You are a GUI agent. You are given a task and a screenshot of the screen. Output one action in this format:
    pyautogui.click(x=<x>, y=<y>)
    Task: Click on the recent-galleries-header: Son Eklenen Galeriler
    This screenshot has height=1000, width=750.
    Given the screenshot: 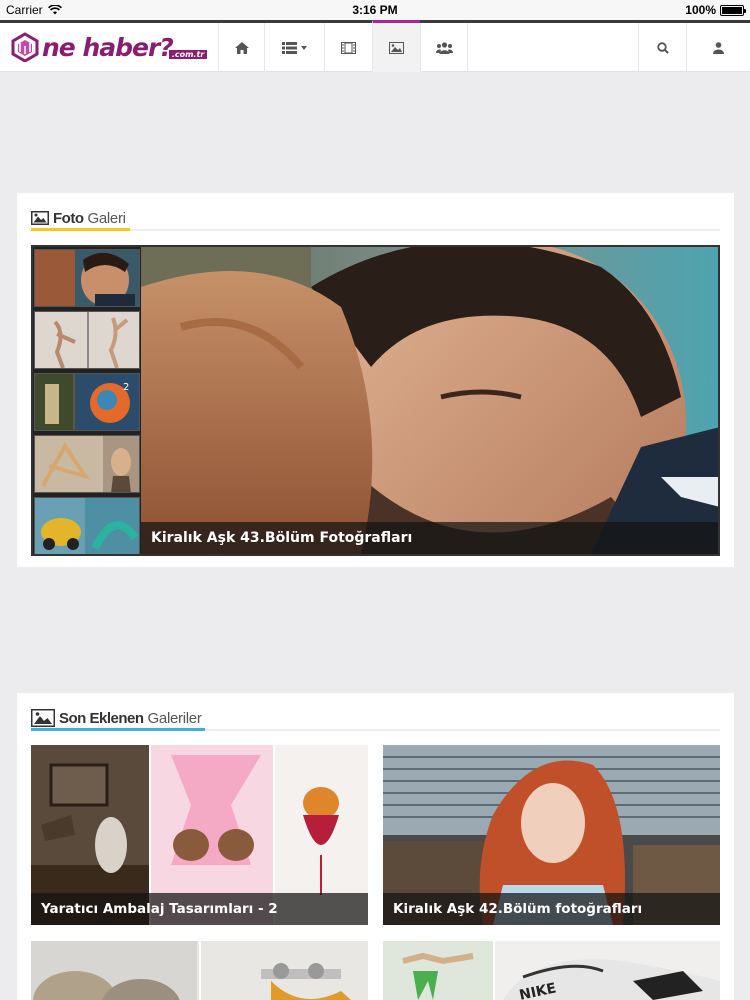 What is the action you would take?
    pyautogui.click(x=375, y=718)
    